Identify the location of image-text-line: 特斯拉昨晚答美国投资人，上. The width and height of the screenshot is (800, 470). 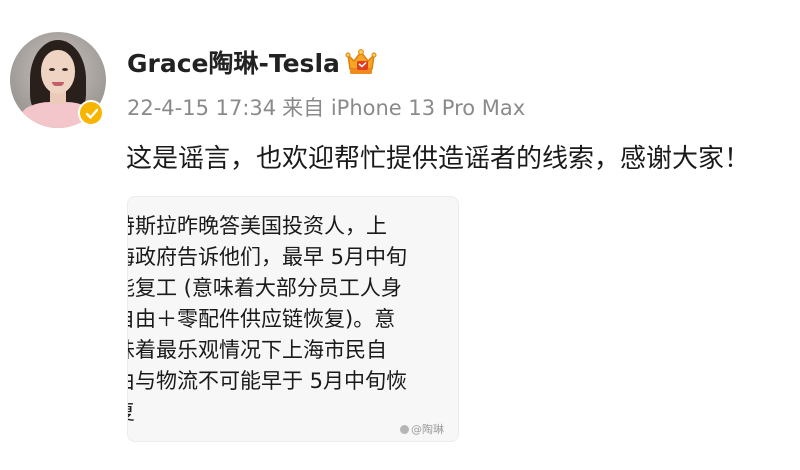
(257, 226).